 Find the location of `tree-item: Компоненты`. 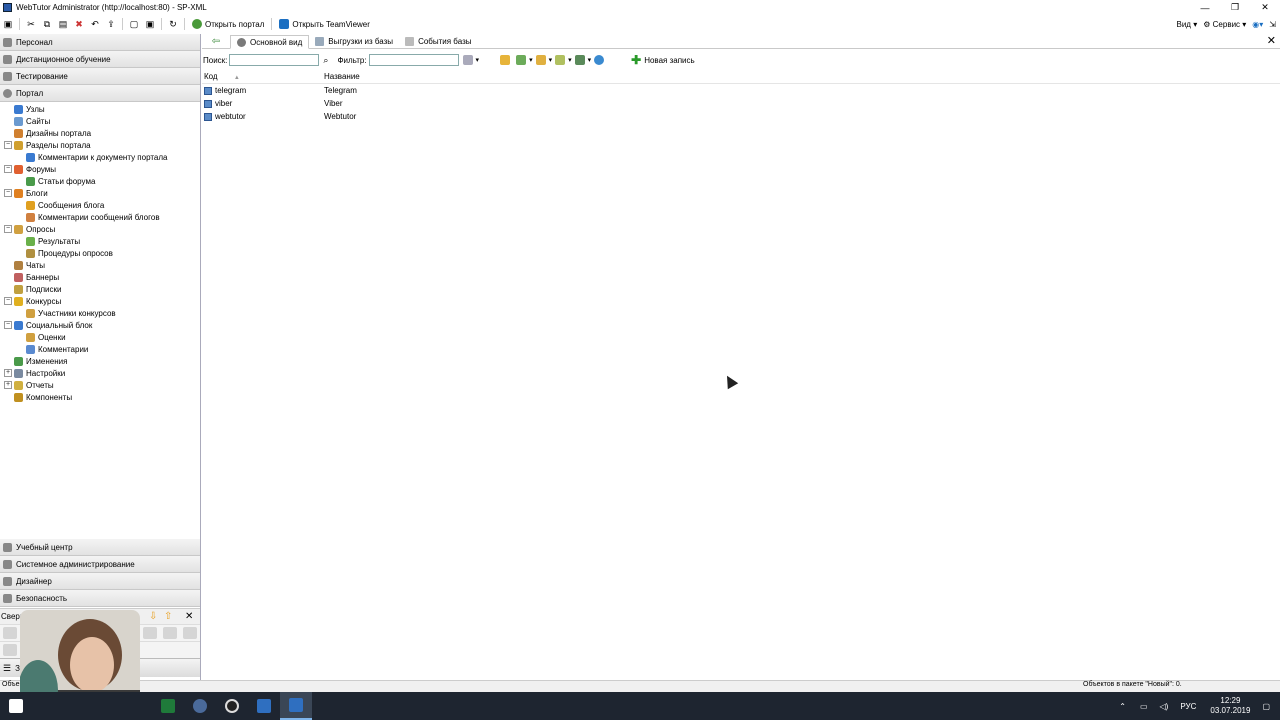

tree-item: Компоненты is located at coordinates (100, 397).